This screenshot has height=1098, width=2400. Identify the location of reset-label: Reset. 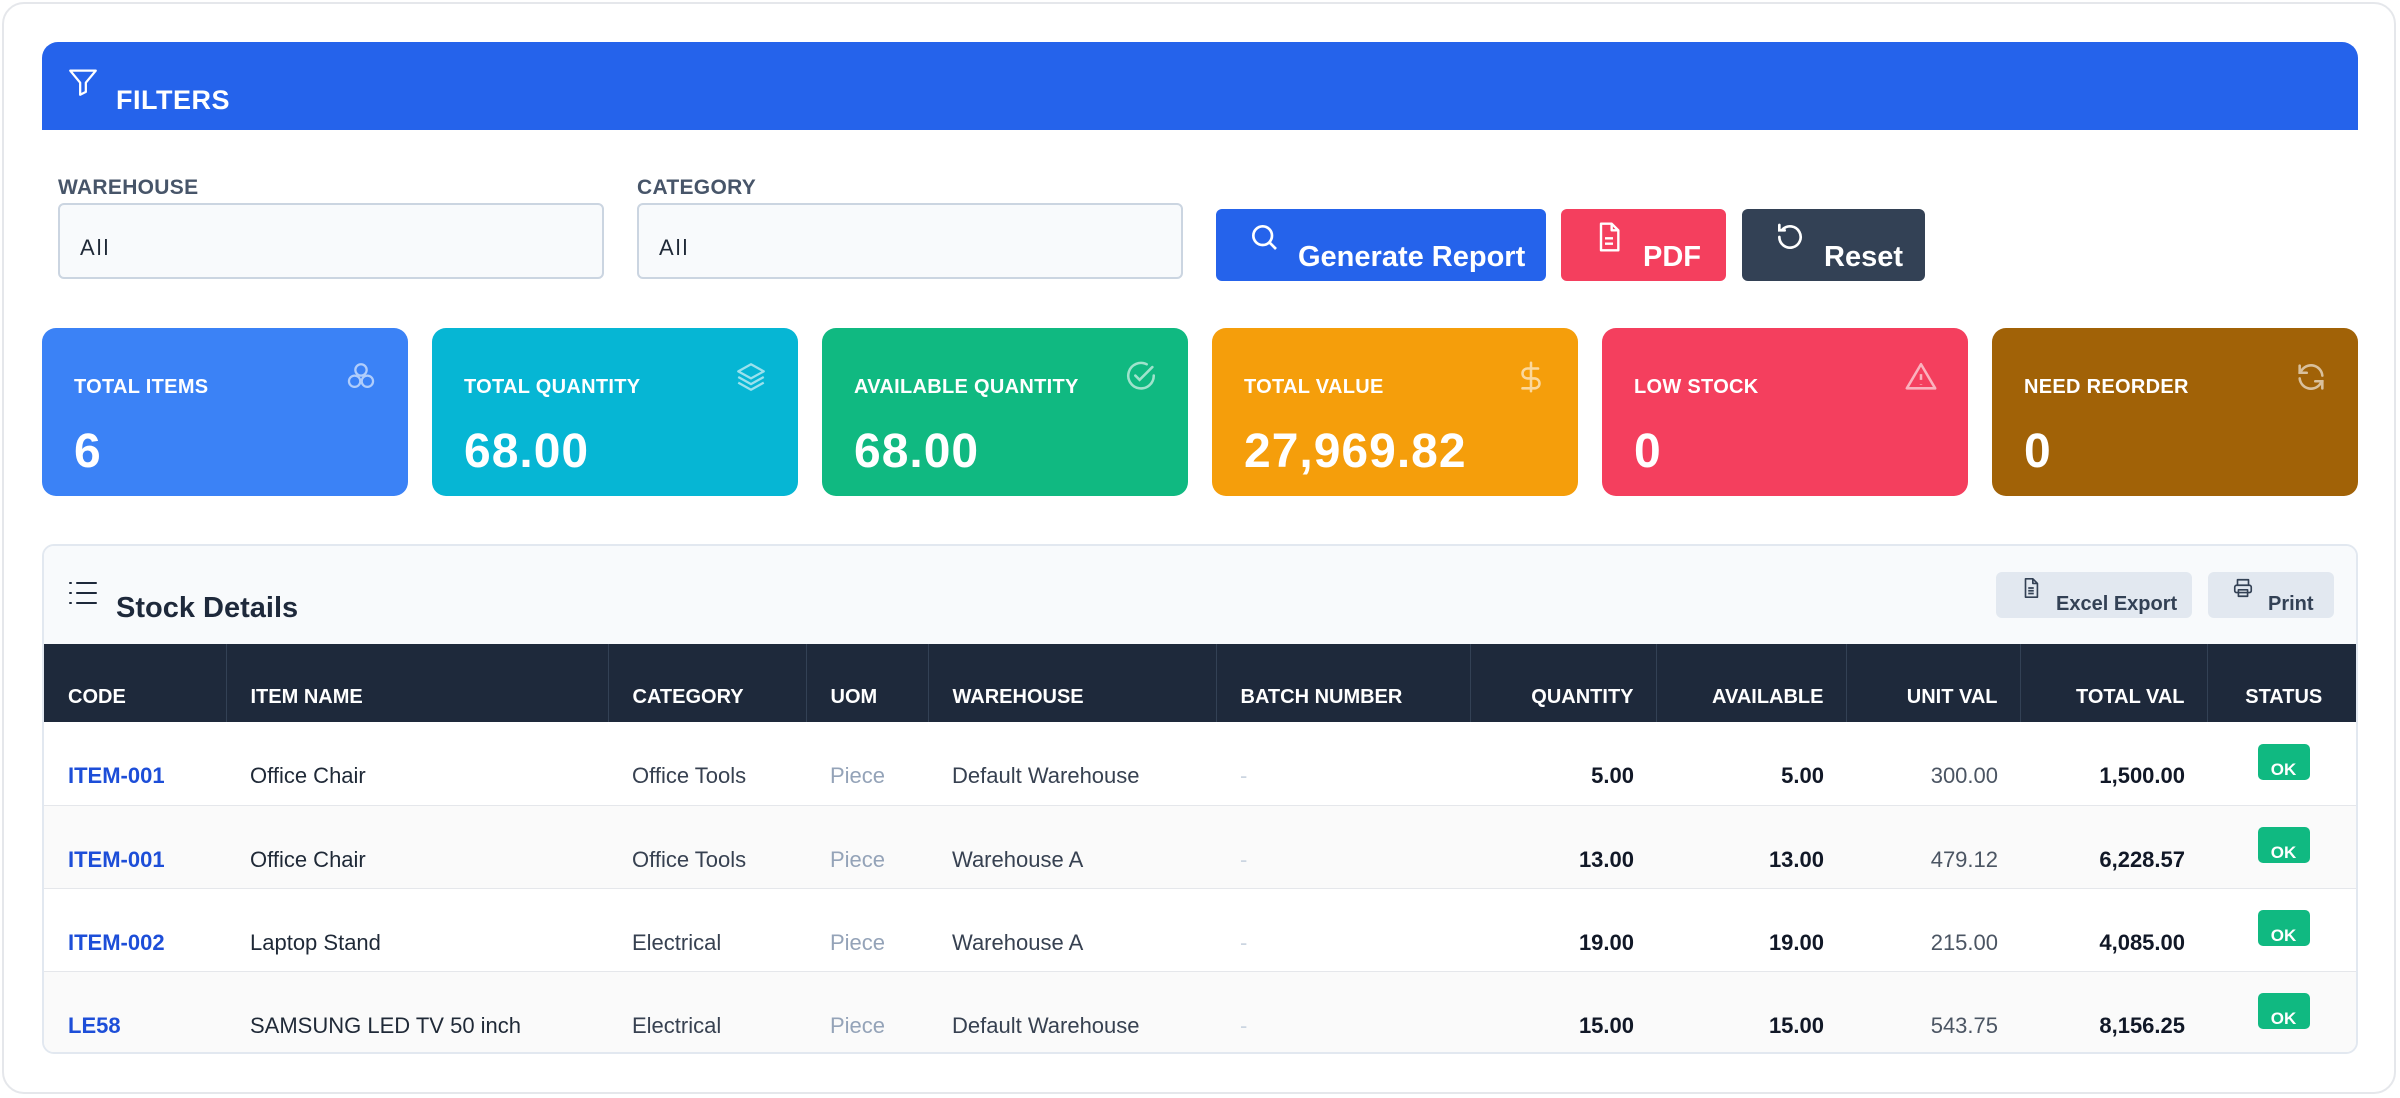
(1863, 256).